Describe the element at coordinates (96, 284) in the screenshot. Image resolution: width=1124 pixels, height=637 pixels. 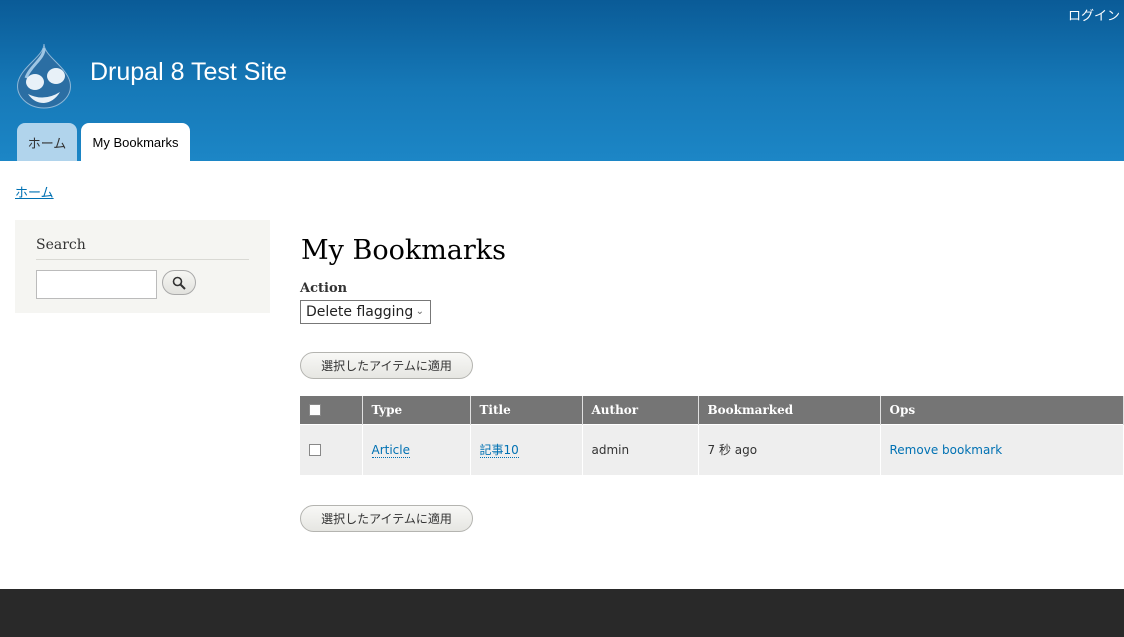
I see `search-input` at that location.